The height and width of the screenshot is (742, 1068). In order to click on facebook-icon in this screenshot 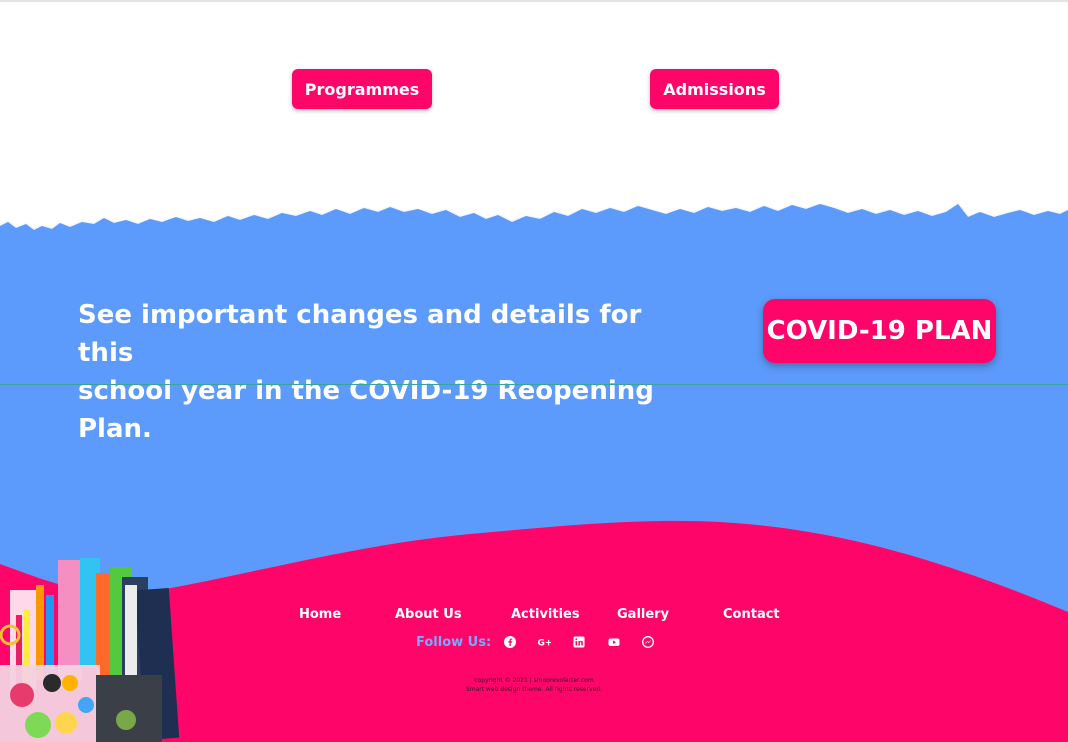, I will do `click(510, 642)`.